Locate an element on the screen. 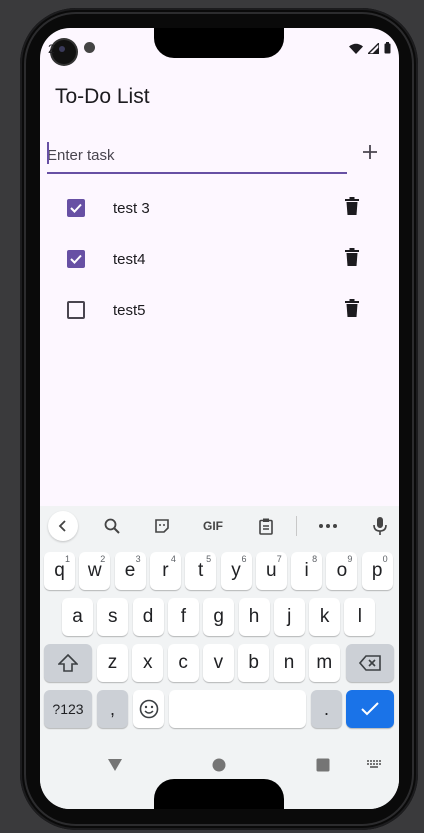  key-label: t is located at coordinates (201, 570).